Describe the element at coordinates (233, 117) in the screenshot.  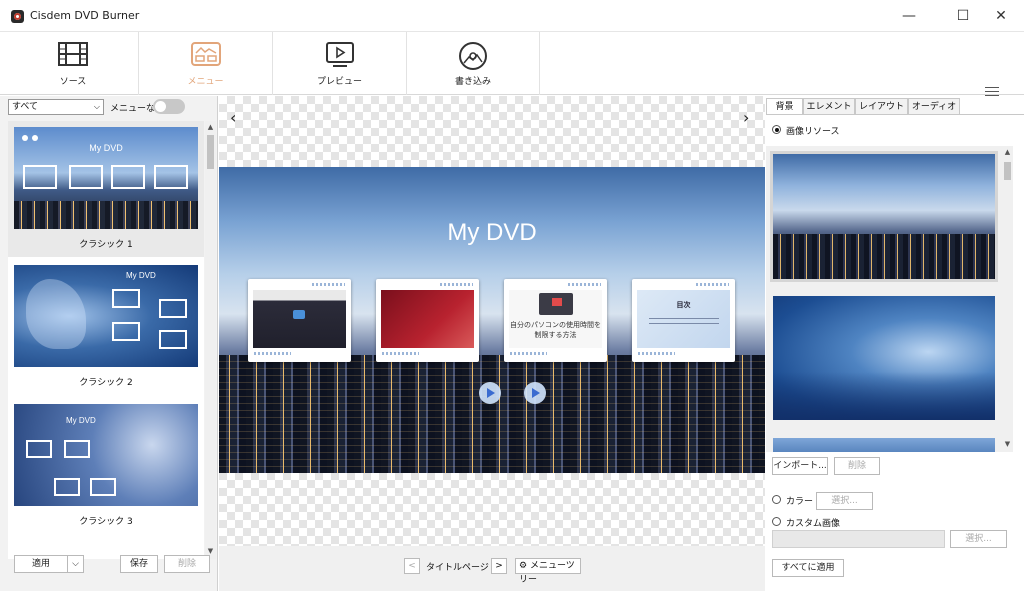
I see `prev-page-arrow-icon: ‹` at that location.